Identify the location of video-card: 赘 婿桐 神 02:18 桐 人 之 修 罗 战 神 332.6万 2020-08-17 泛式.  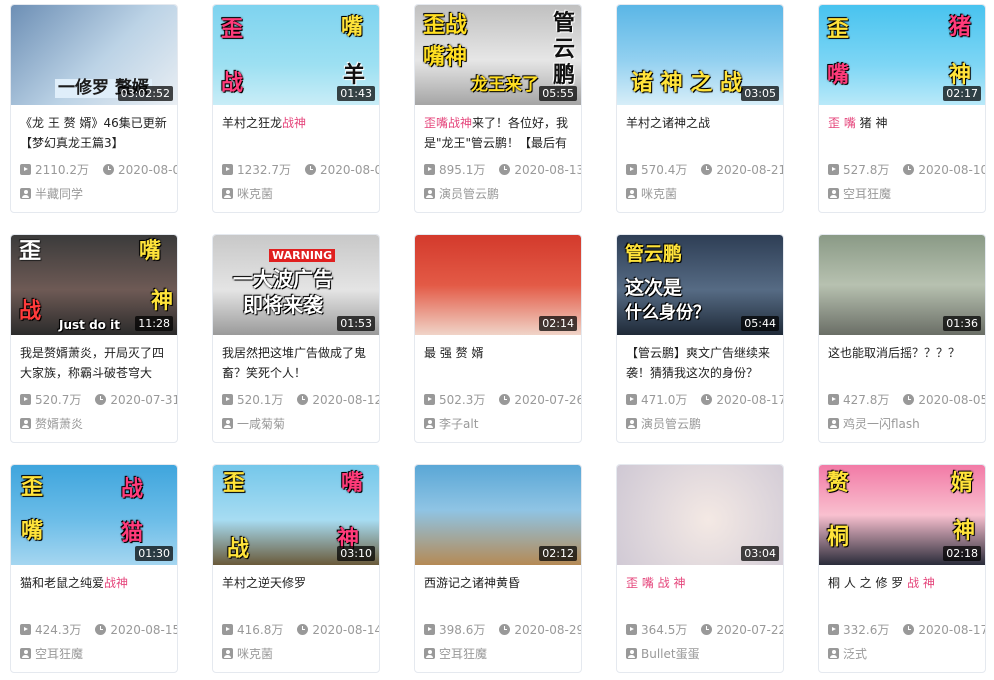
(902, 568).